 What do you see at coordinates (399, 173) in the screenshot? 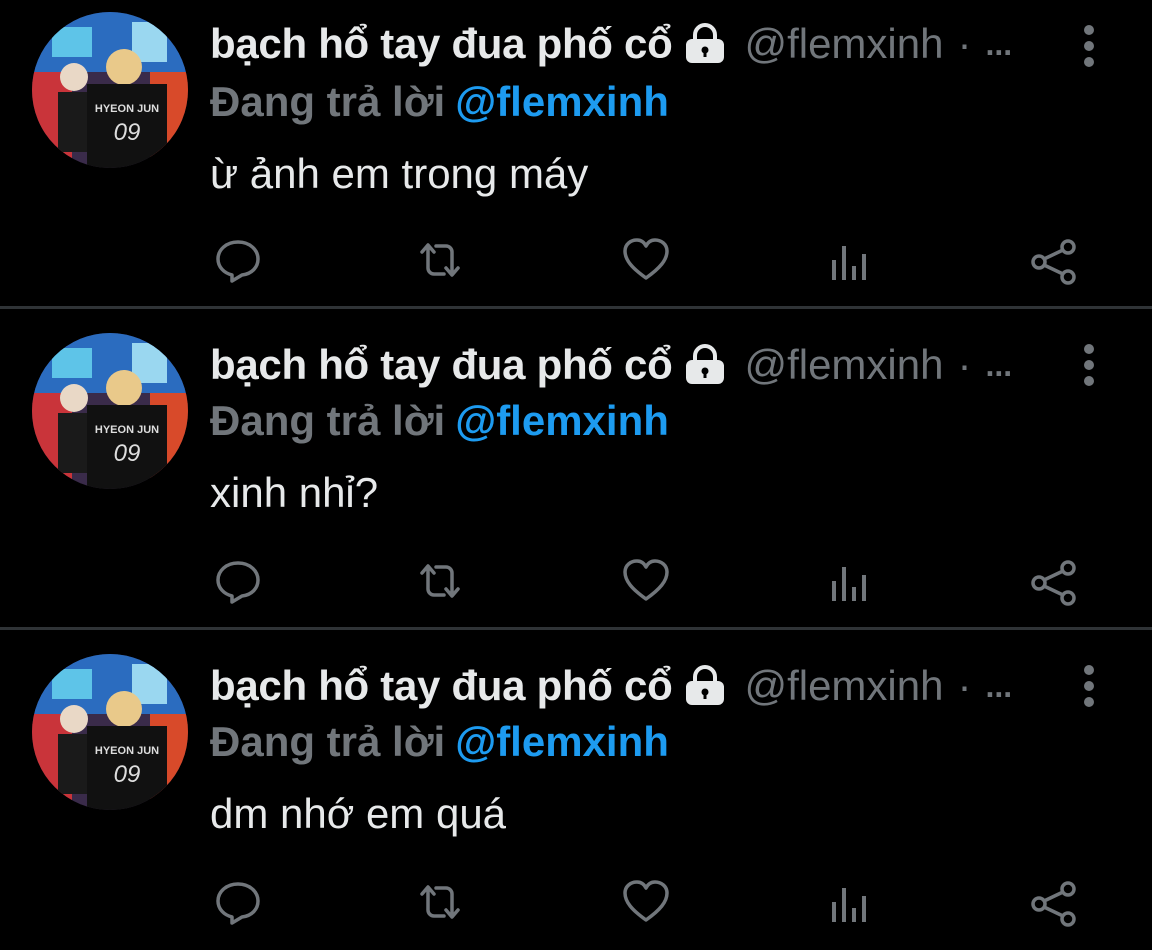
I see `tweet-text: ừ ảnh em trong máy` at bounding box center [399, 173].